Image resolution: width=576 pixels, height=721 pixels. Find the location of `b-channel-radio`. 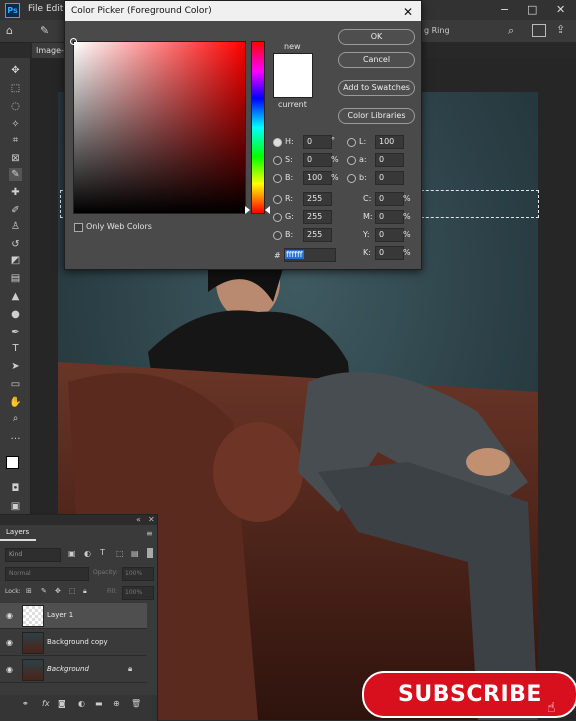

b-channel-radio is located at coordinates (351, 178).